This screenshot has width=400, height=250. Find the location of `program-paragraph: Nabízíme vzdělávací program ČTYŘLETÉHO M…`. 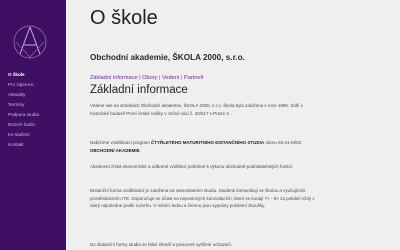

program-paragraph: Nabízíme vzdělávací program ČTYŘLETÉHO M… is located at coordinates (202, 146).